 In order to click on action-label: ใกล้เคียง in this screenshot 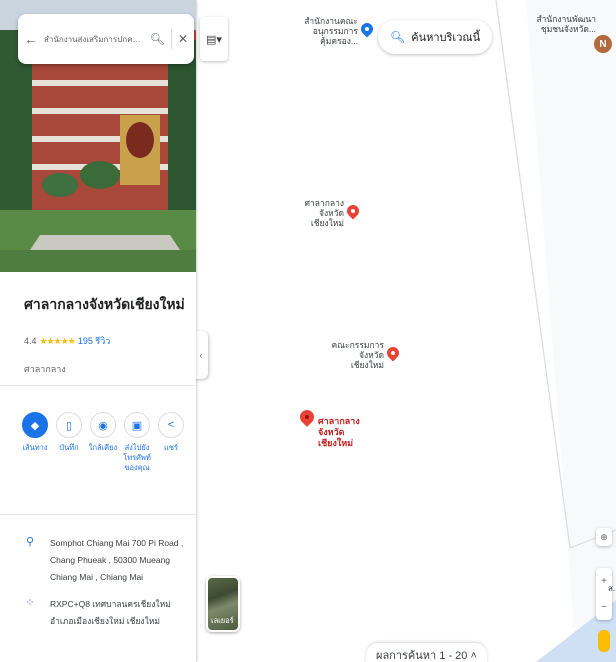, I will do `click(103, 447)`.